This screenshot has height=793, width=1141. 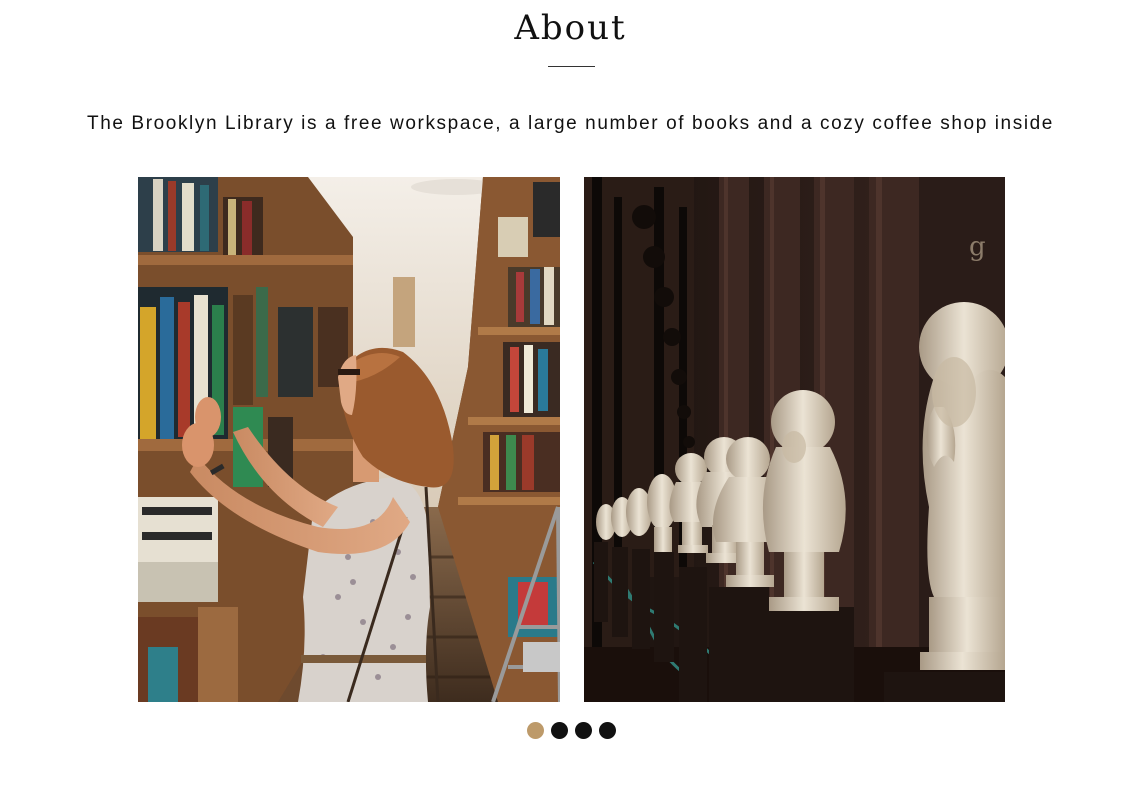 I want to click on carousel-pagination, so click(x=571, y=730).